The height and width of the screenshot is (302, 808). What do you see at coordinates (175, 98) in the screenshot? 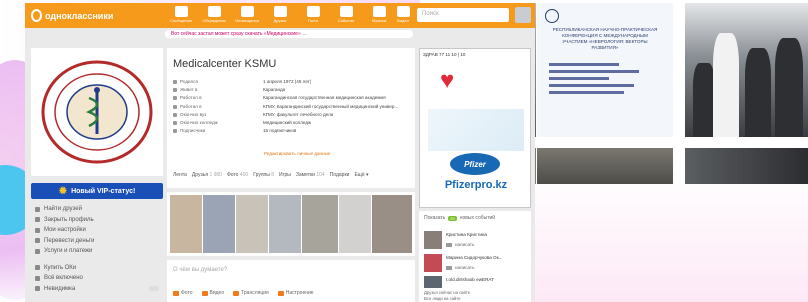
I see `briefcase-icon` at bounding box center [175, 98].